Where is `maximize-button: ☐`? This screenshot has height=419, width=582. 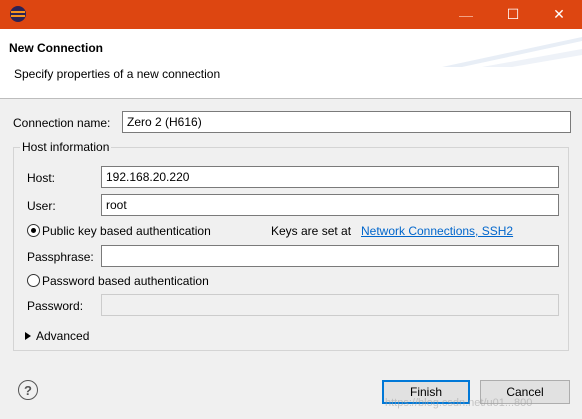 maximize-button: ☐ is located at coordinates (513, 14).